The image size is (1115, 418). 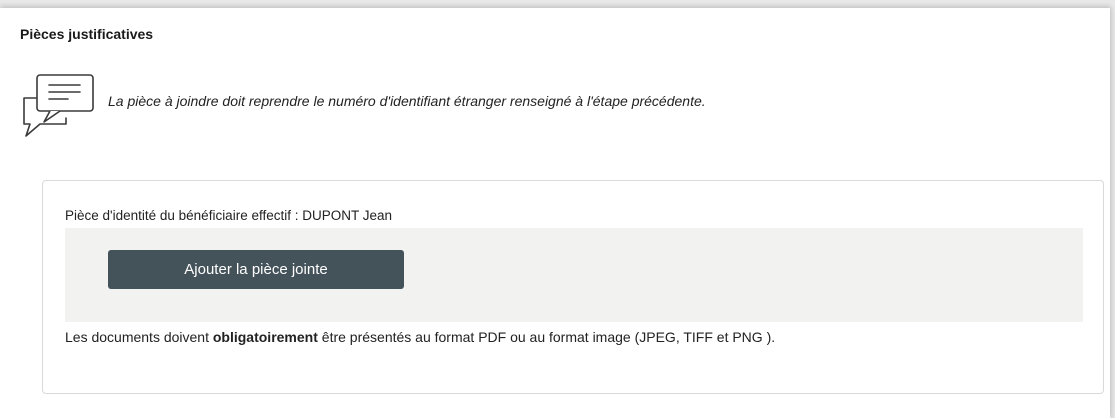 I want to click on chat-bubbles-icon, so click(x=58, y=105).